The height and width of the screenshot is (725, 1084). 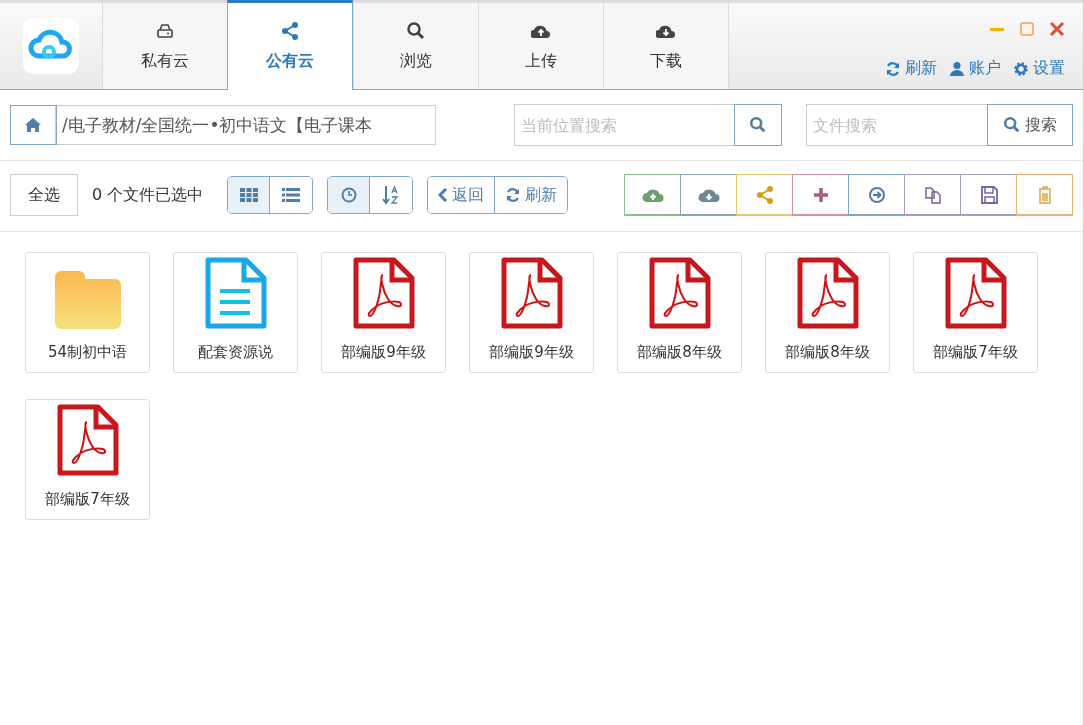 I want to click on search-button: 搜索, so click(x=1030, y=125).